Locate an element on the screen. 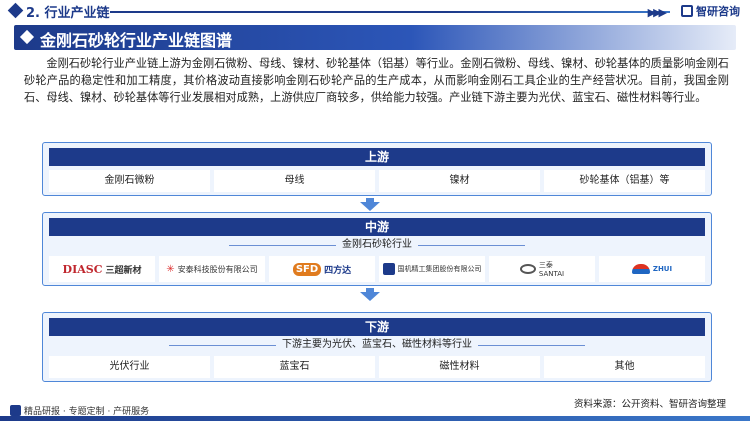  downstream-subtitle-row: 下游主要为光伏、蓝宝石、磁性材料等行业 is located at coordinates (377, 345).